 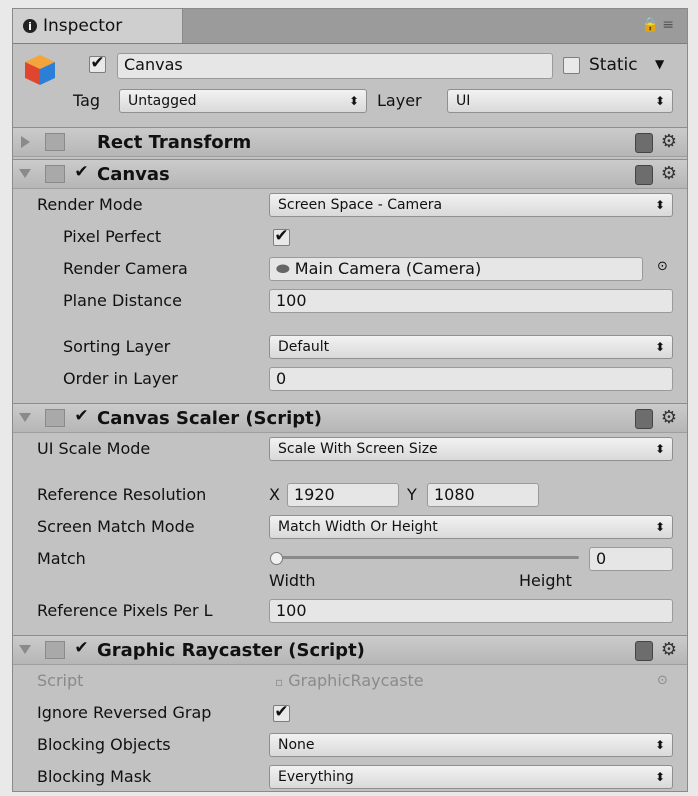 I want to click on render-camera-value: Main Camera (Camera), so click(x=388, y=268).